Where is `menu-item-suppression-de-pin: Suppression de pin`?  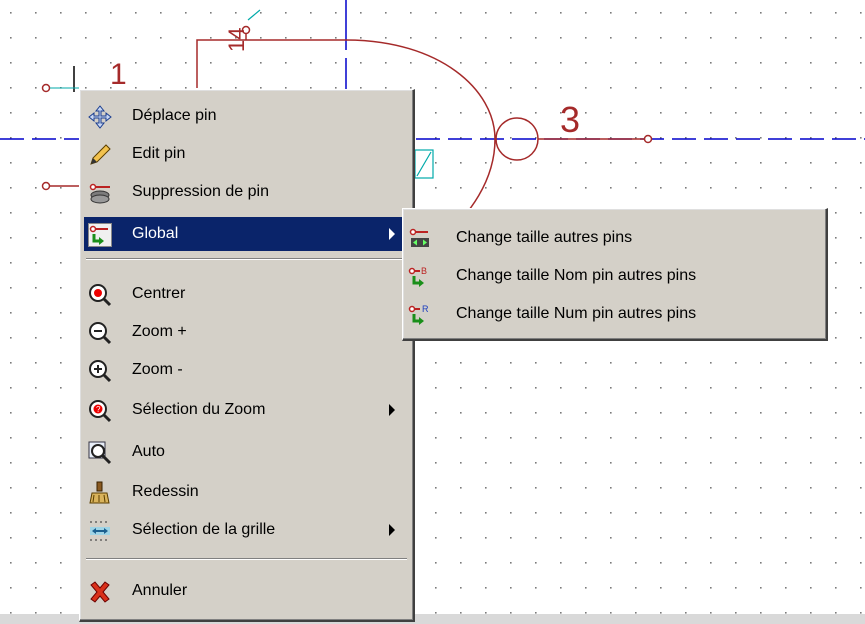
menu-item-suppression-de-pin: Suppression de pin is located at coordinates (246, 192).